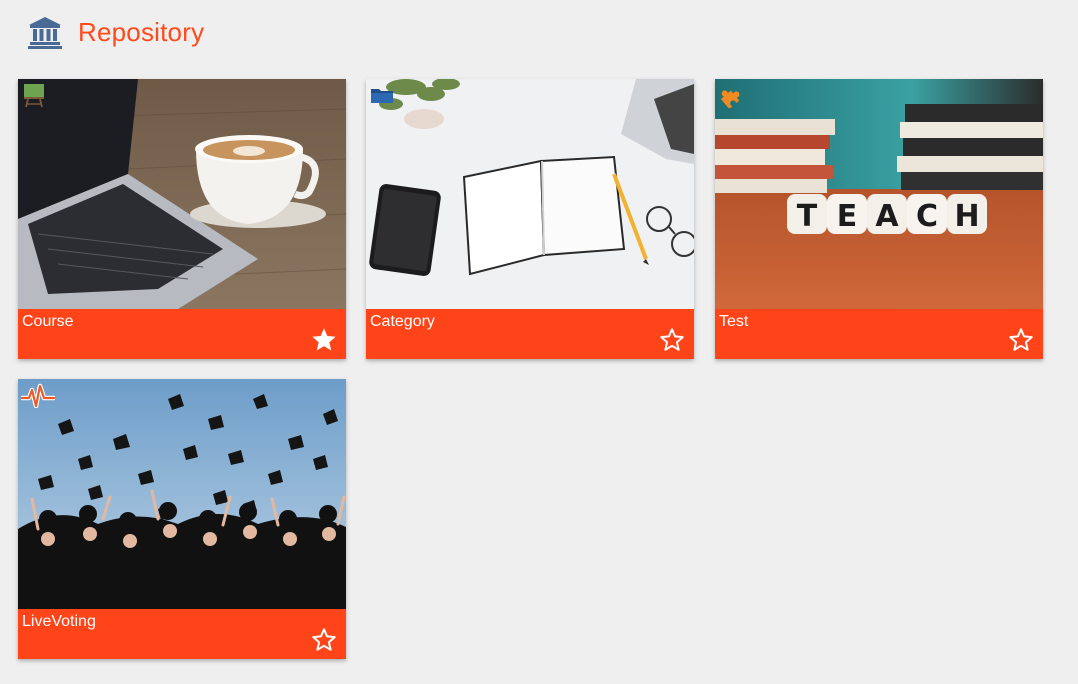 The height and width of the screenshot is (684, 1078). I want to click on svg-text: T, so click(807, 216).